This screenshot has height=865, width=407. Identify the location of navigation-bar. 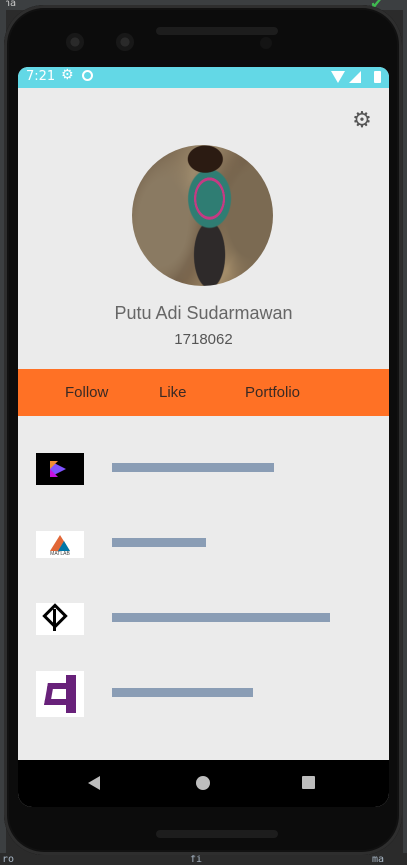
(203, 783).